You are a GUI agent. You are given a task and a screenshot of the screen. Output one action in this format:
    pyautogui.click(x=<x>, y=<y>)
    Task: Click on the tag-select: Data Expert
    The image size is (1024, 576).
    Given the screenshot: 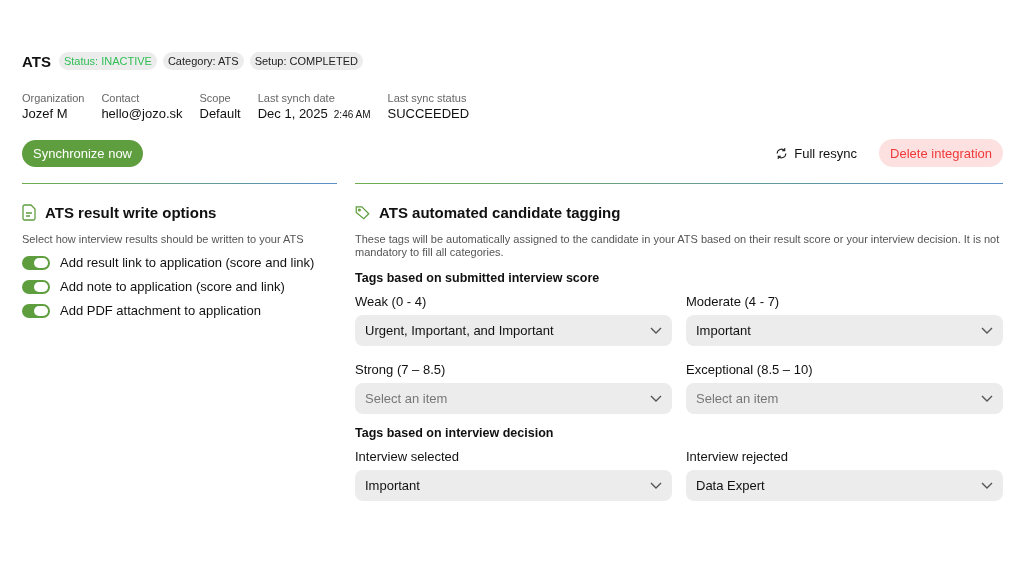 What is the action you would take?
    pyautogui.click(x=844, y=485)
    